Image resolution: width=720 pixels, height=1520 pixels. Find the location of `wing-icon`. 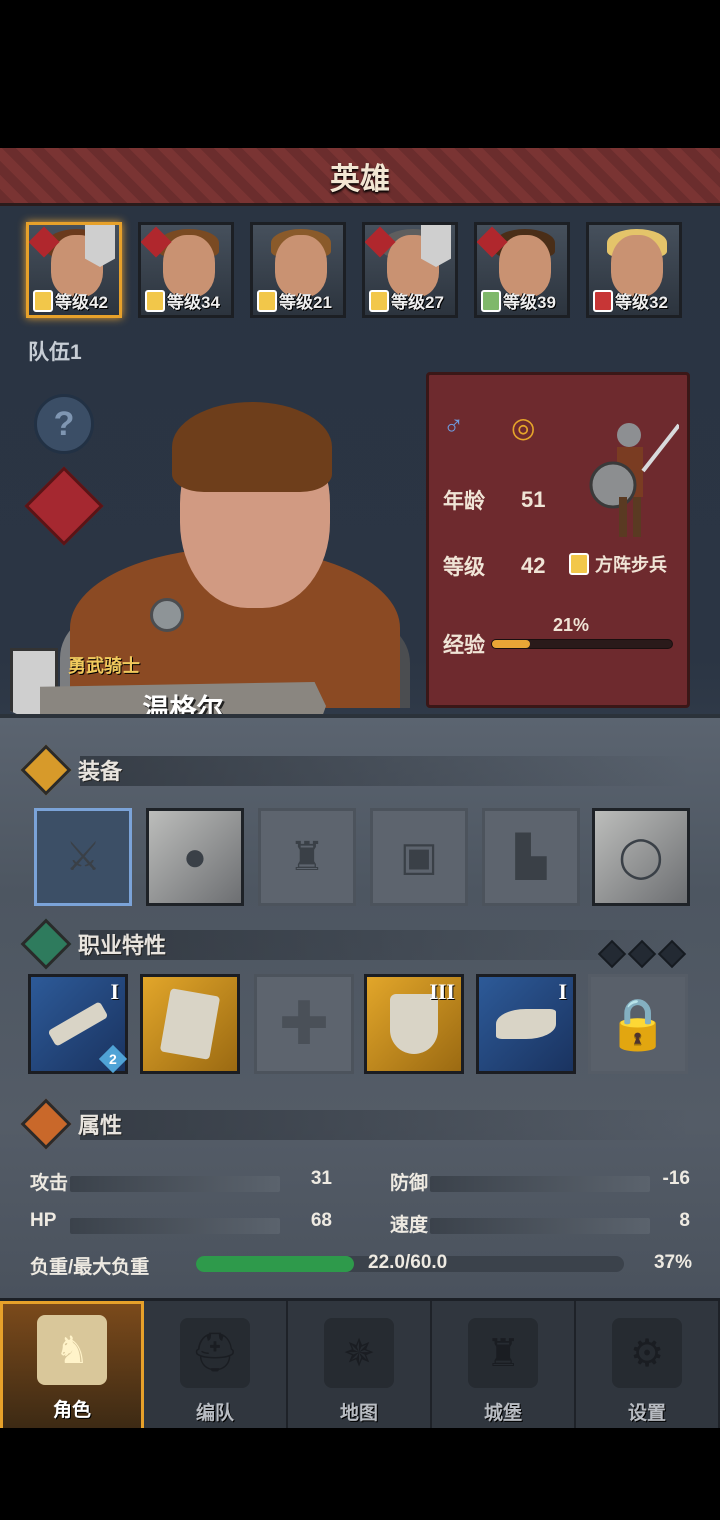

wing-icon is located at coordinates (526, 1024).